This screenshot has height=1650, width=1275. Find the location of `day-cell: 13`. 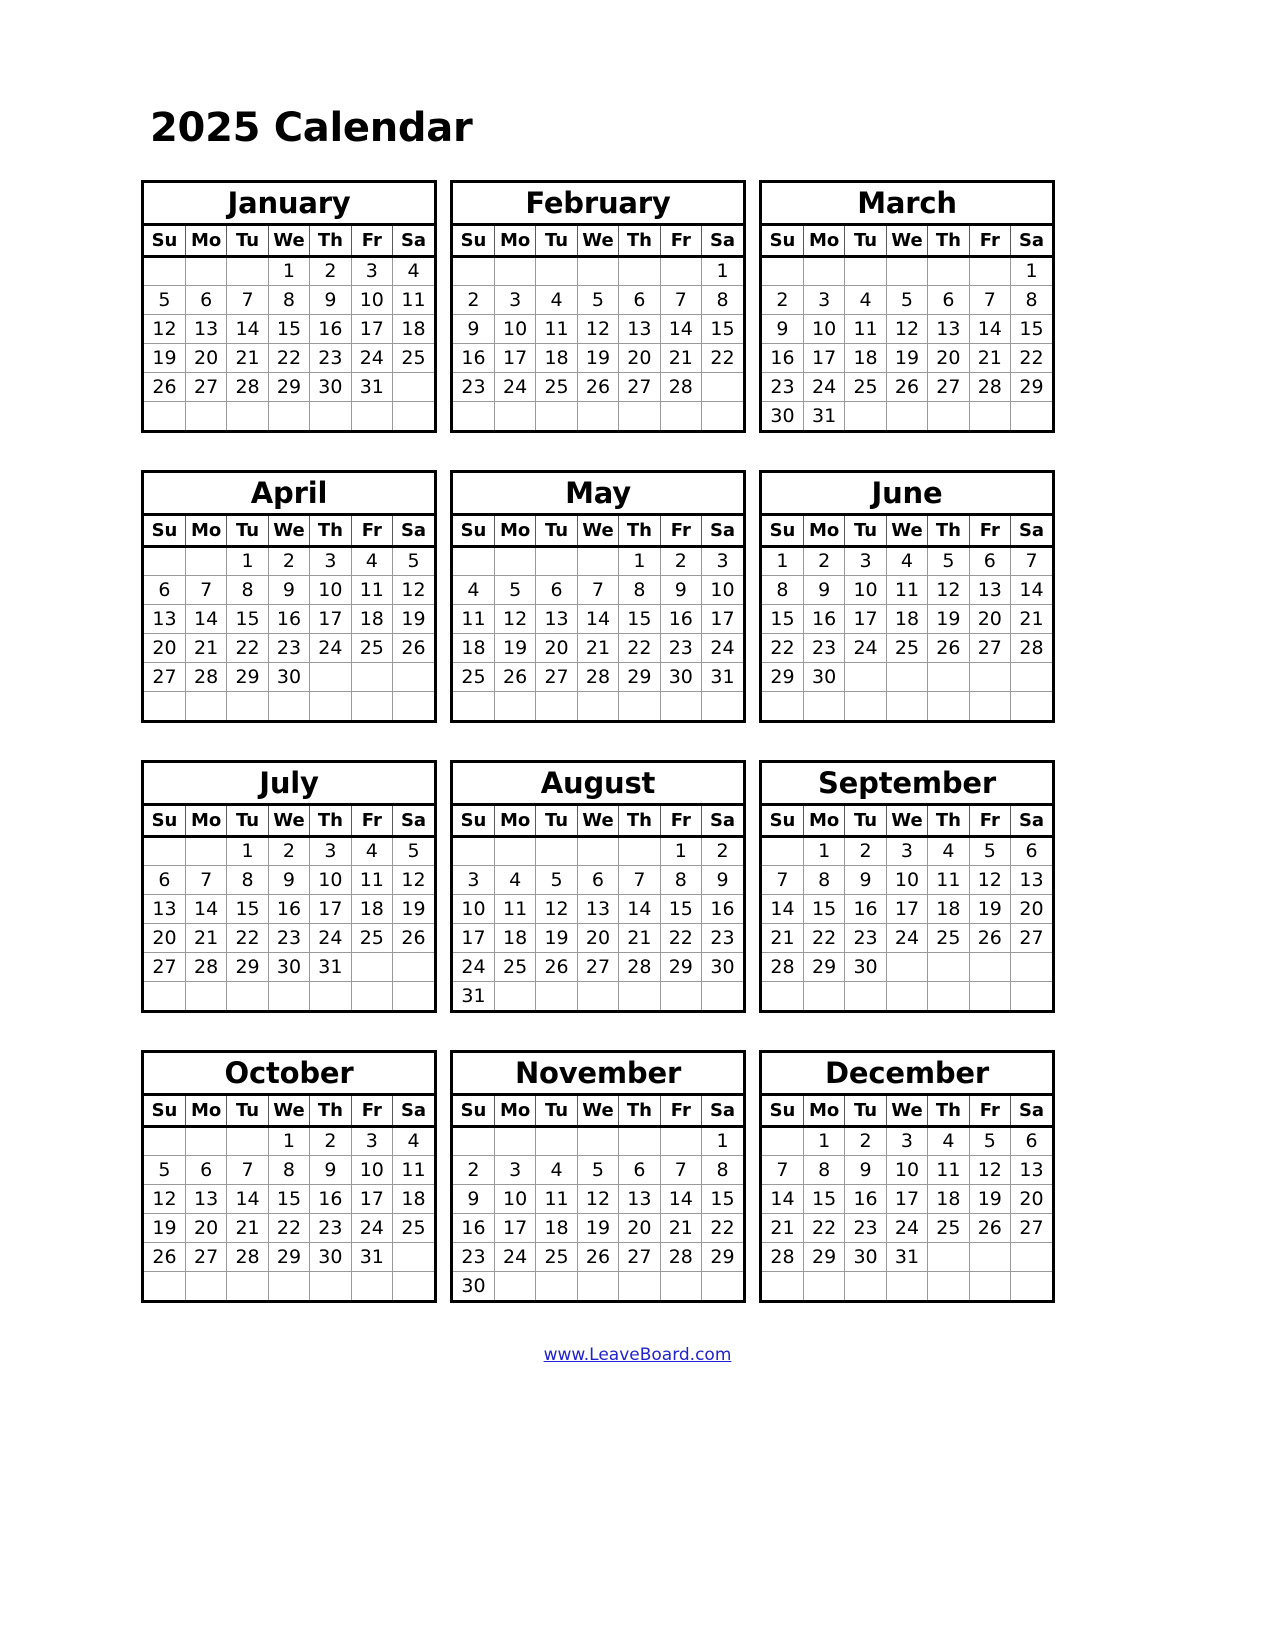

day-cell: 13 is located at coordinates (639, 329).